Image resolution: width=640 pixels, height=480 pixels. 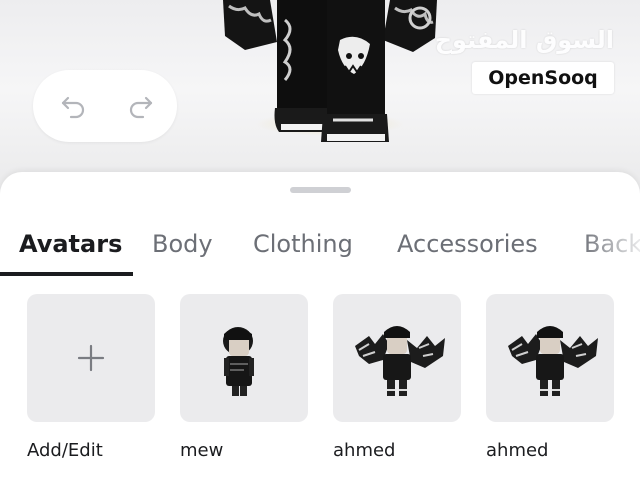 I want to click on active-tab-indicator, so click(x=66, y=274).